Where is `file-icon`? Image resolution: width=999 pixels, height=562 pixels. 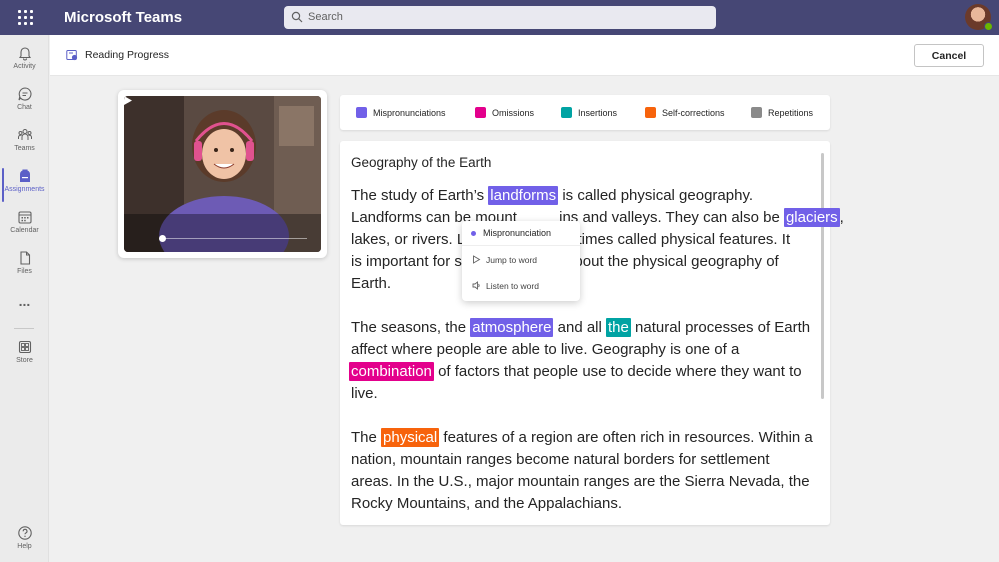 file-icon is located at coordinates (24, 258).